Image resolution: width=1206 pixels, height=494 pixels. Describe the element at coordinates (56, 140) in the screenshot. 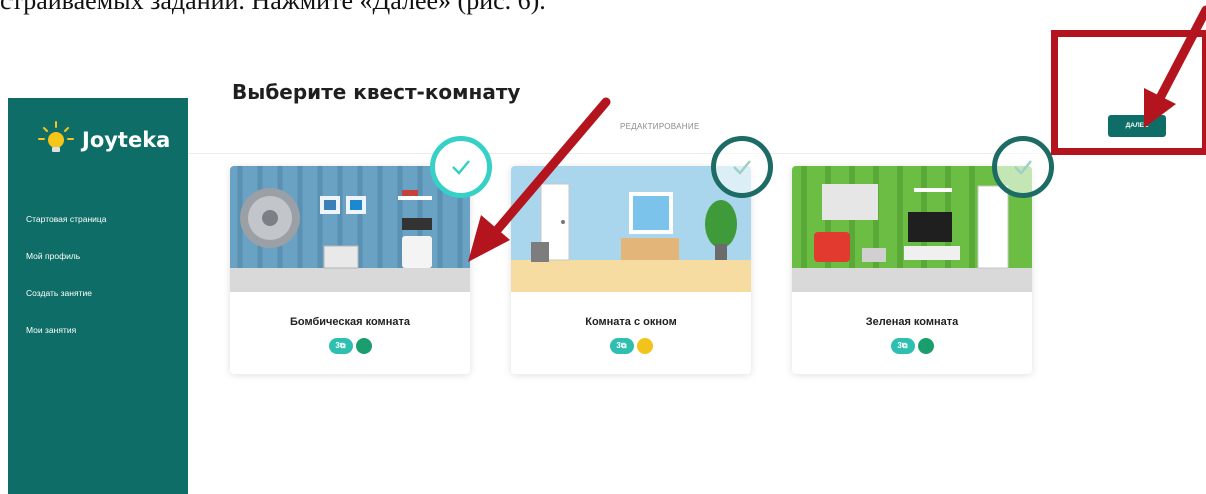

I see `bulb-icon` at that location.